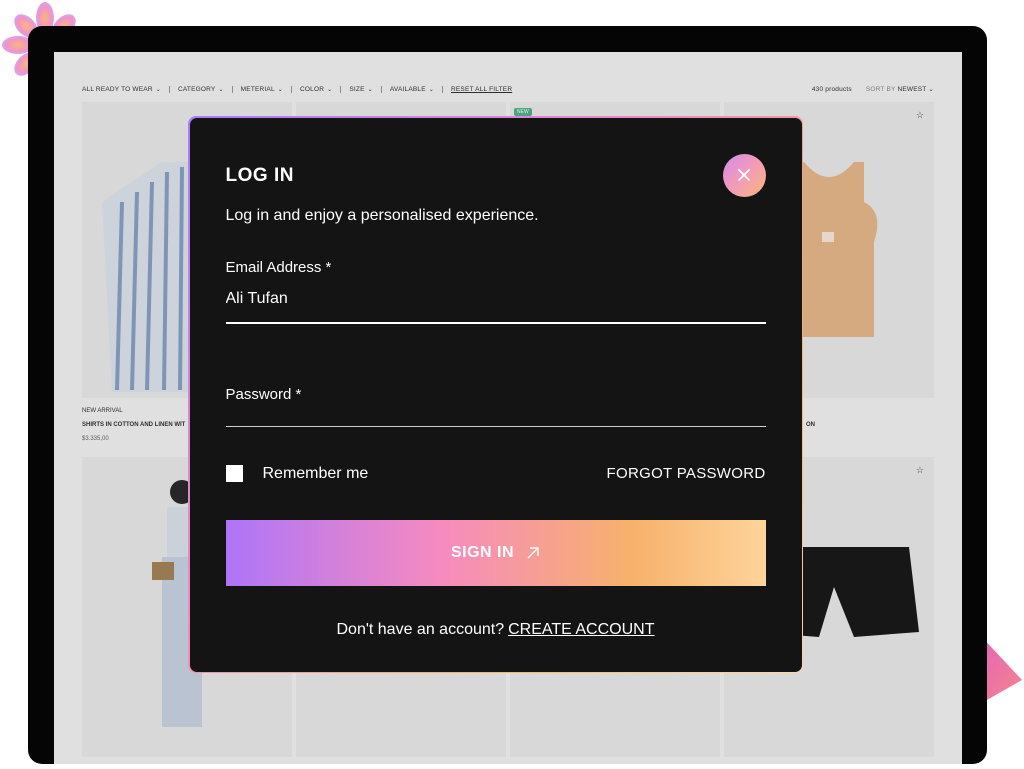 This screenshot has height=769, width=1024. Describe the element at coordinates (495, 298) in the screenshot. I see `email-field` at that location.